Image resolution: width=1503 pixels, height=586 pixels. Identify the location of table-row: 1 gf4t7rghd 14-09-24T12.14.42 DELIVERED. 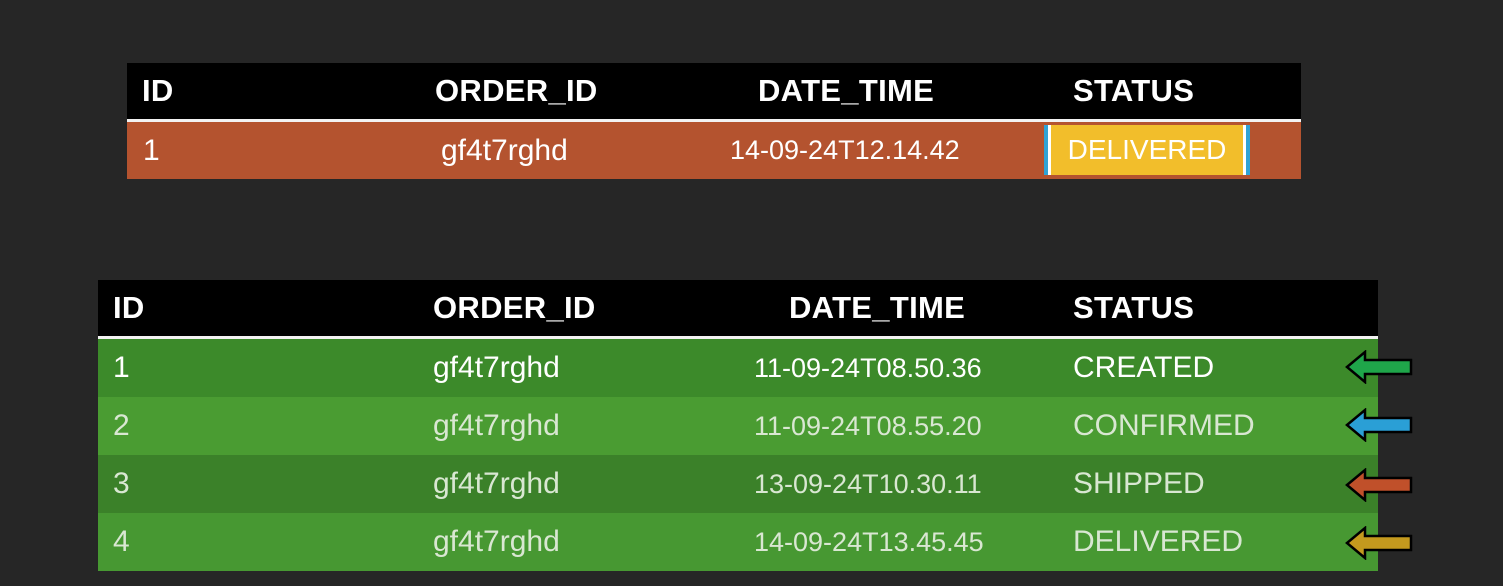
(714, 150).